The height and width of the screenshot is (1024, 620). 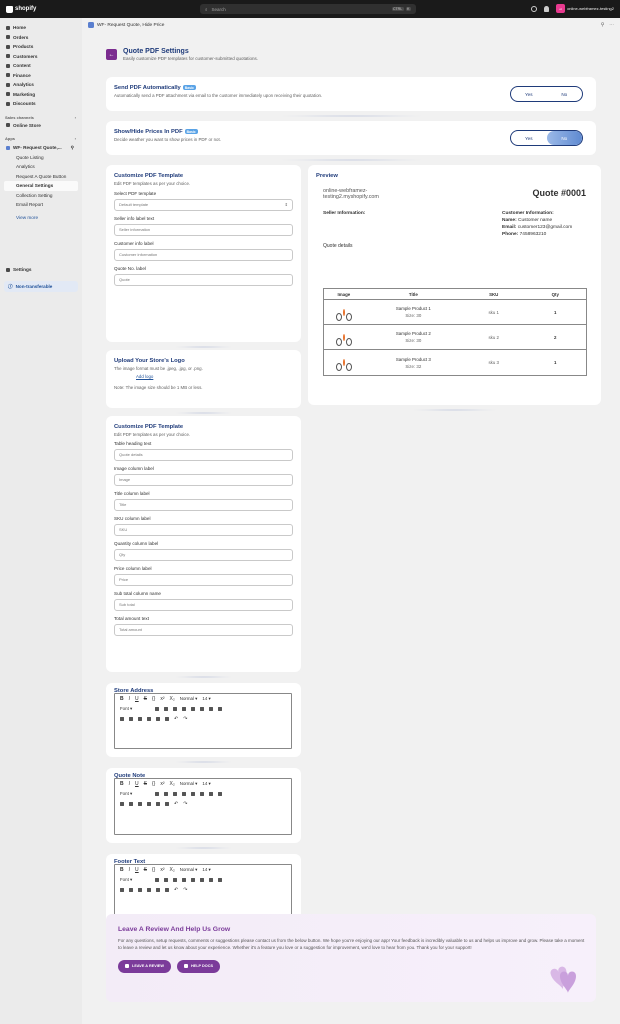 I want to click on sidebar-subitem-quote-listing: Quote Listing, so click(x=41, y=158).